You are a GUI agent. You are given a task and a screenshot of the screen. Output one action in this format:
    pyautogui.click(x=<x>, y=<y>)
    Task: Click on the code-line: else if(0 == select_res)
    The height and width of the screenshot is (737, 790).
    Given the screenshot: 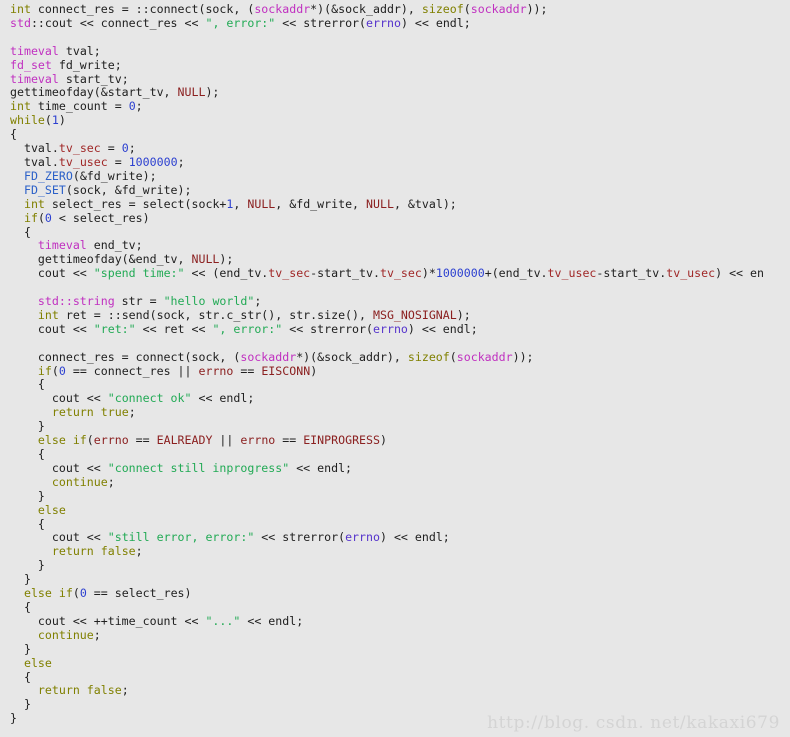 What is the action you would take?
    pyautogui.click(x=400, y=593)
    